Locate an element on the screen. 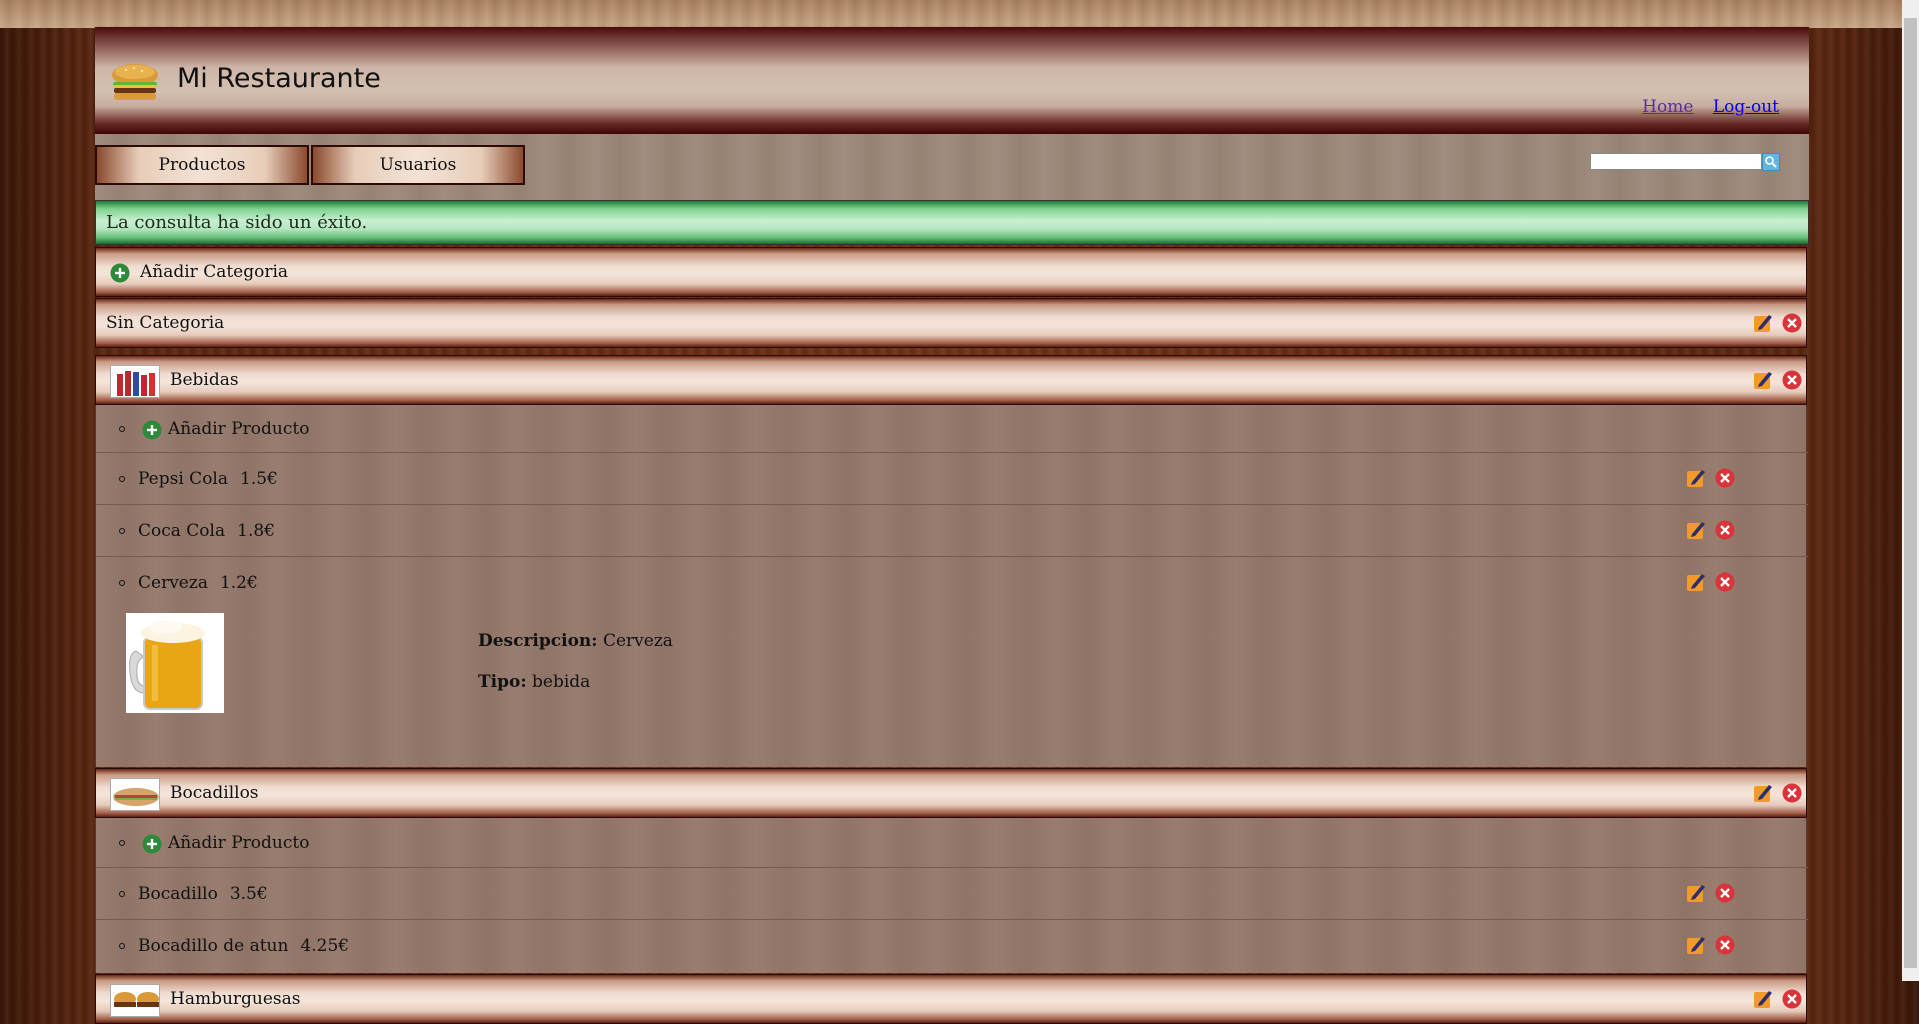 The height and width of the screenshot is (1024, 1919). product-name: Cerveza is located at coordinates (173, 583).